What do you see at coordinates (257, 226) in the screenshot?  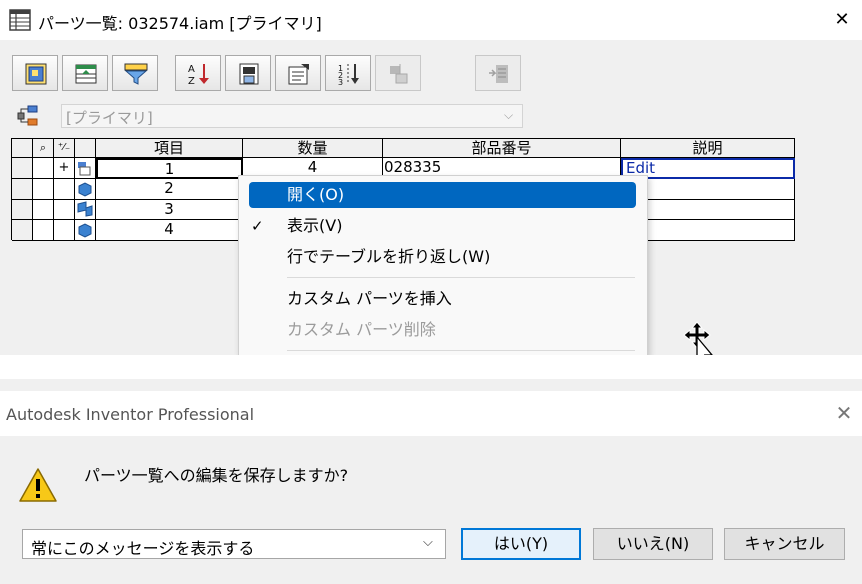 I see `checkmark-icon: ✓` at bounding box center [257, 226].